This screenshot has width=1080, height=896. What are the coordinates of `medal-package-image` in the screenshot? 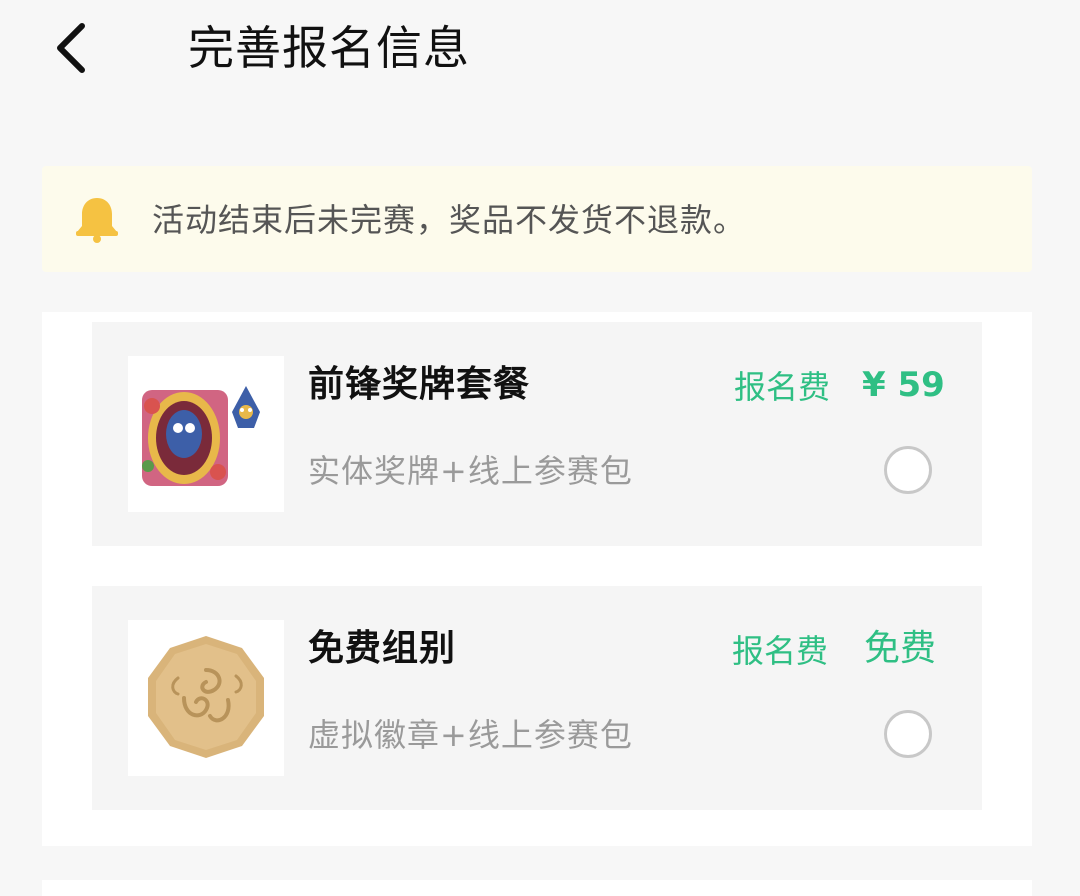 It's located at (206, 434).